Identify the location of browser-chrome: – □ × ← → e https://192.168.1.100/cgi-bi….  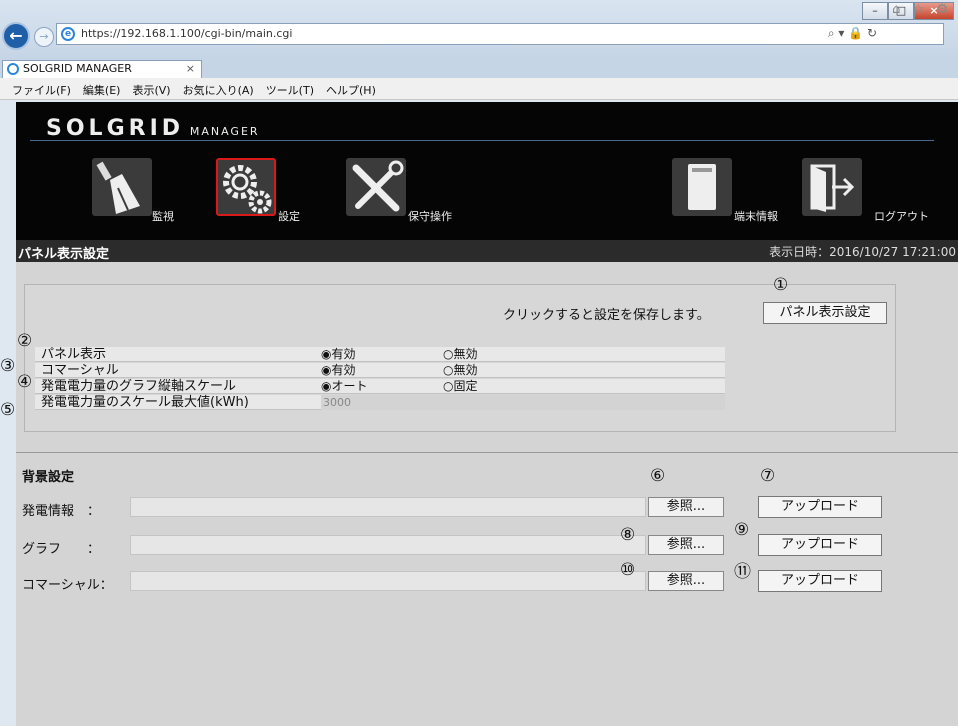
(479, 29).